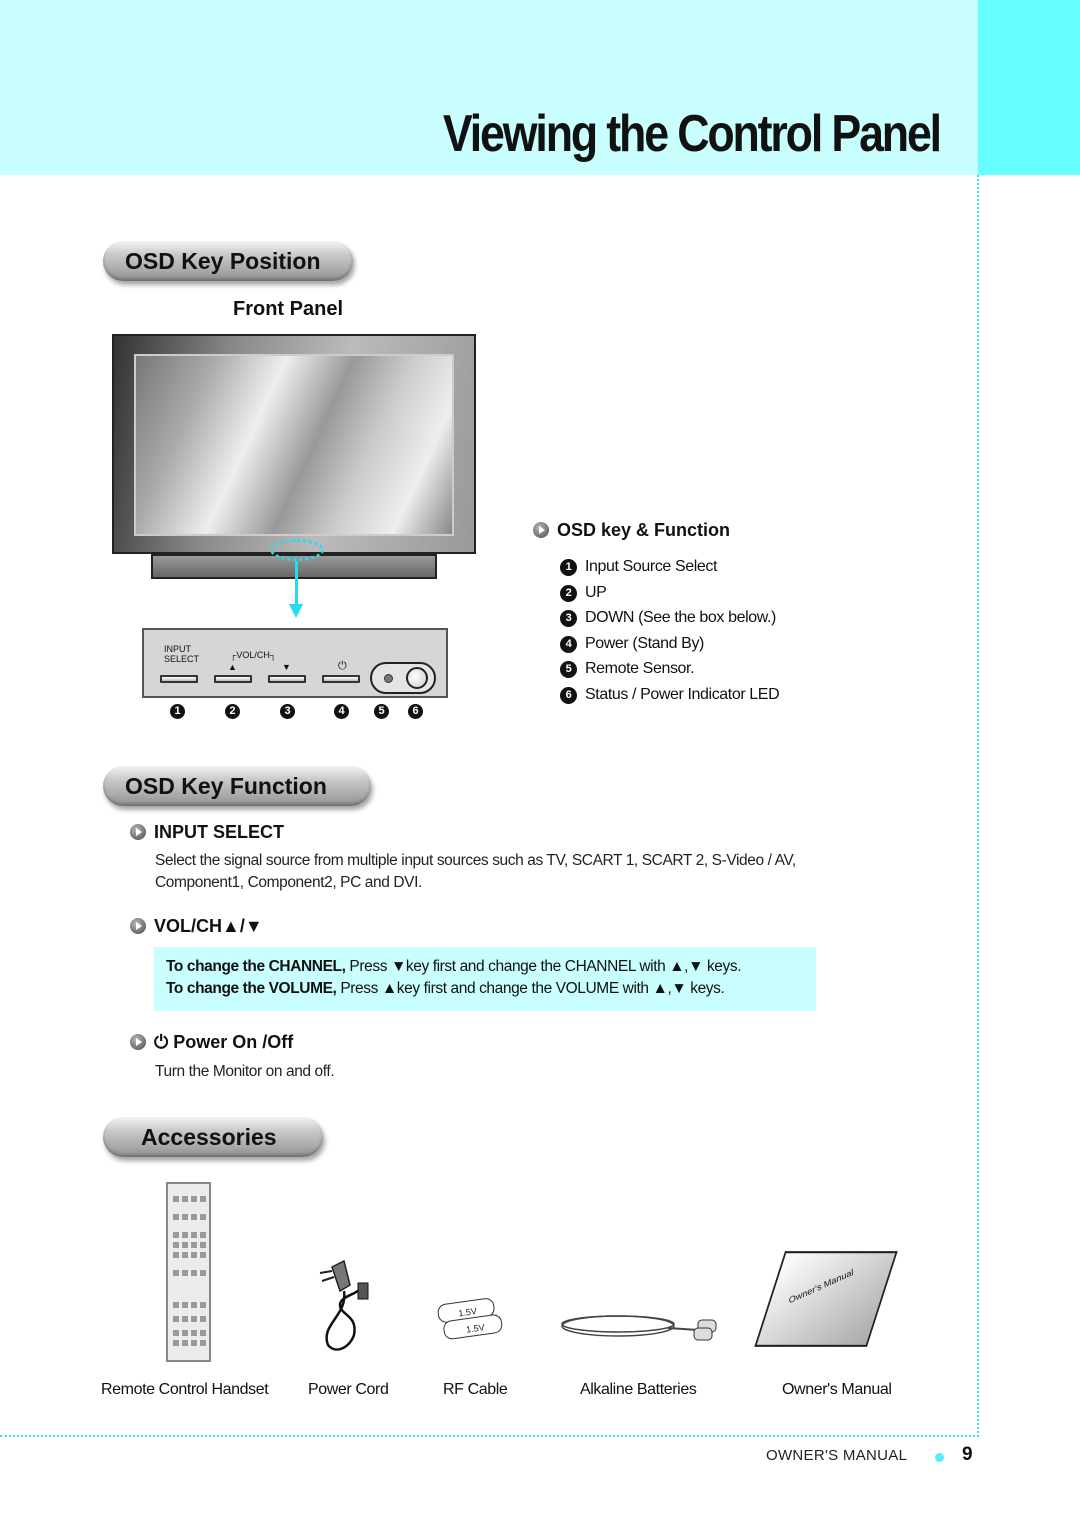  Describe the element at coordinates (669, 570) in the screenshot. I see `list-item: 1 Input Source Select` at that location.